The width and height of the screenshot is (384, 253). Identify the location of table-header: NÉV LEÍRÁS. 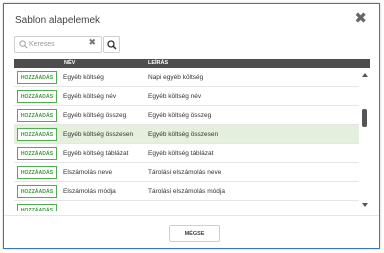
(192, 63).